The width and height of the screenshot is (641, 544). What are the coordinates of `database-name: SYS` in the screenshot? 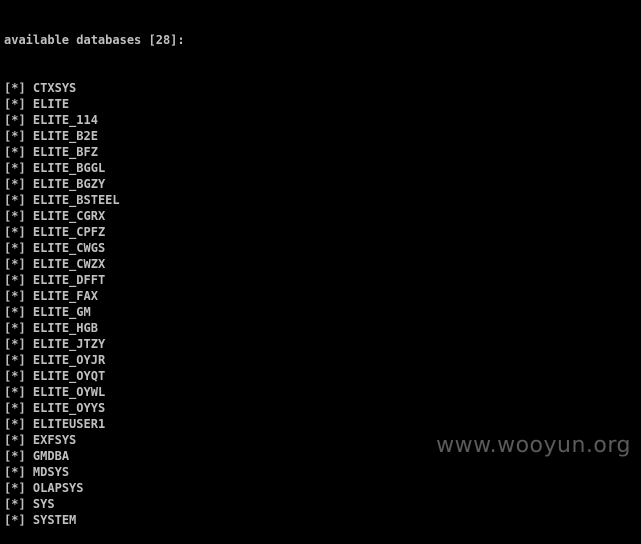 It's located at (43, 504).